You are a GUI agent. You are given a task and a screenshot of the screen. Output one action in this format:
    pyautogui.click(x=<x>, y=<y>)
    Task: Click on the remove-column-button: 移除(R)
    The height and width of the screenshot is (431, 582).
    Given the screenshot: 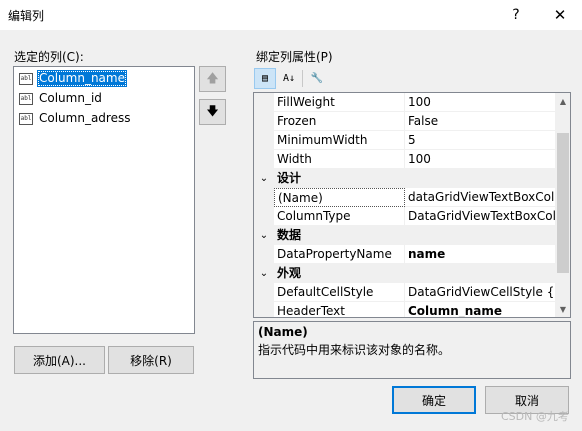 What is the action you would take?
    pyautogui.click(x=151, y=360)
    